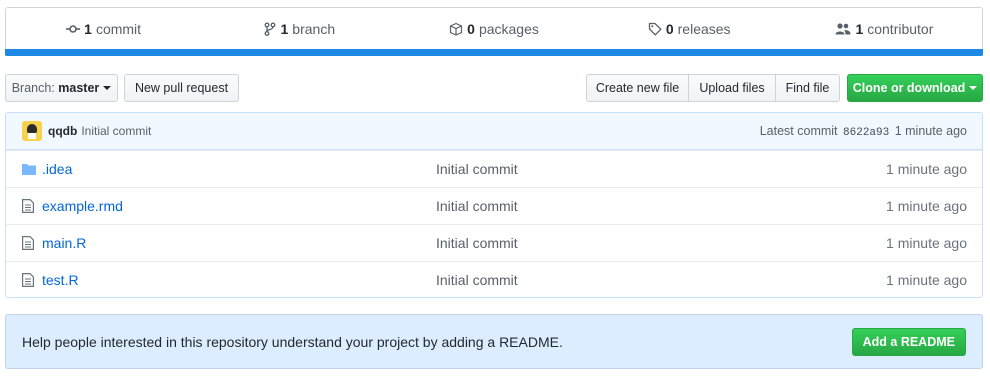  What do you see at coordinates (32, 131) in the screenshot?
I see `avatar` at bounding box center [32, 131].